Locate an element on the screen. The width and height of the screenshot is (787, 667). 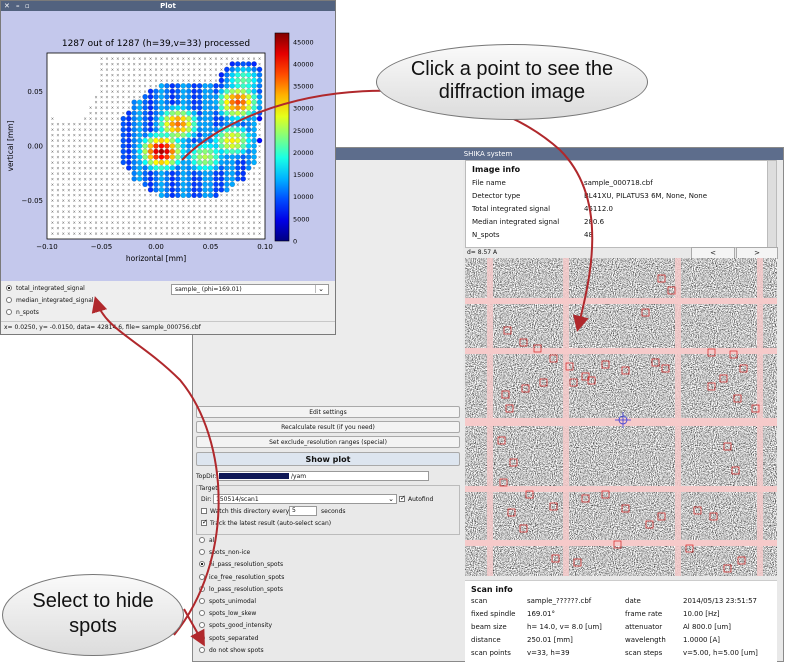
callout-select-hide: Select to hide spots is located at coordinates (93, 615).